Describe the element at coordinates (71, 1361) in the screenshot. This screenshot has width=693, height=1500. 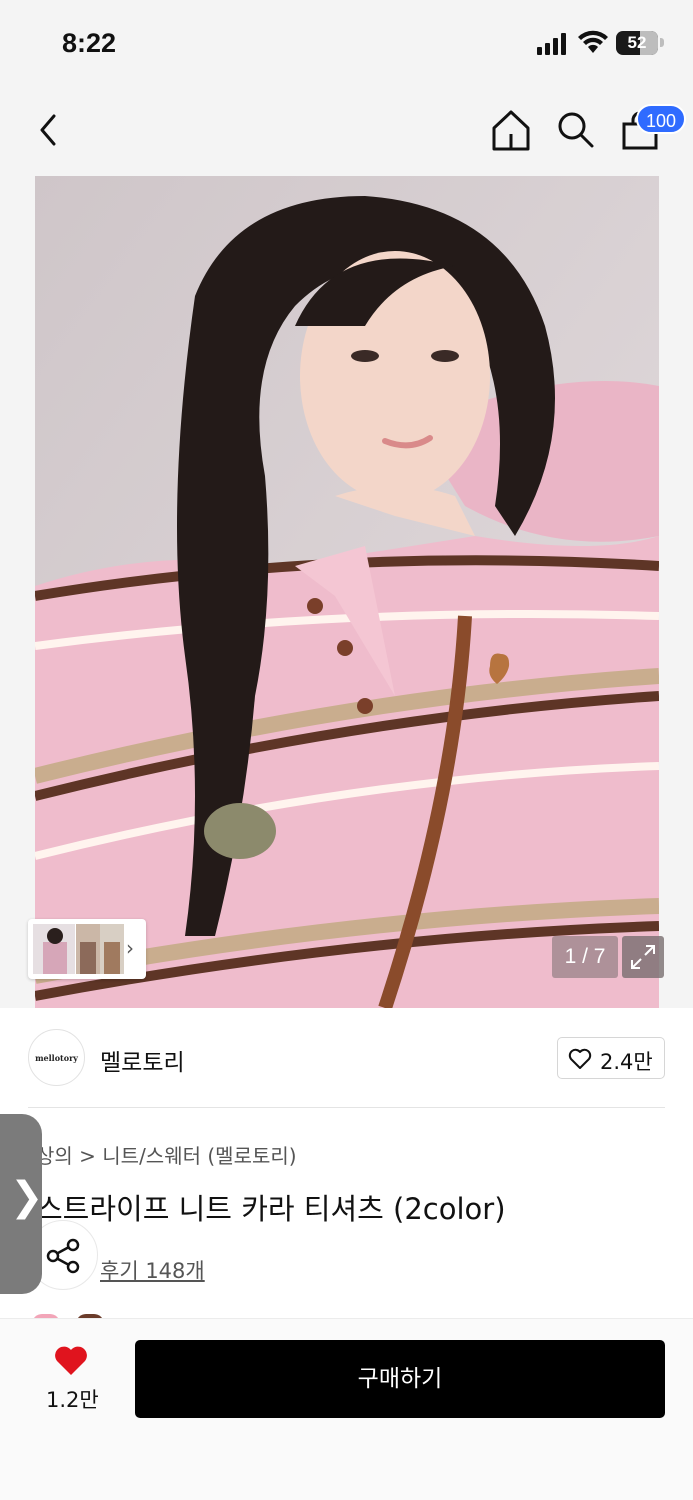
I see `heart-filled-icon` at that location.